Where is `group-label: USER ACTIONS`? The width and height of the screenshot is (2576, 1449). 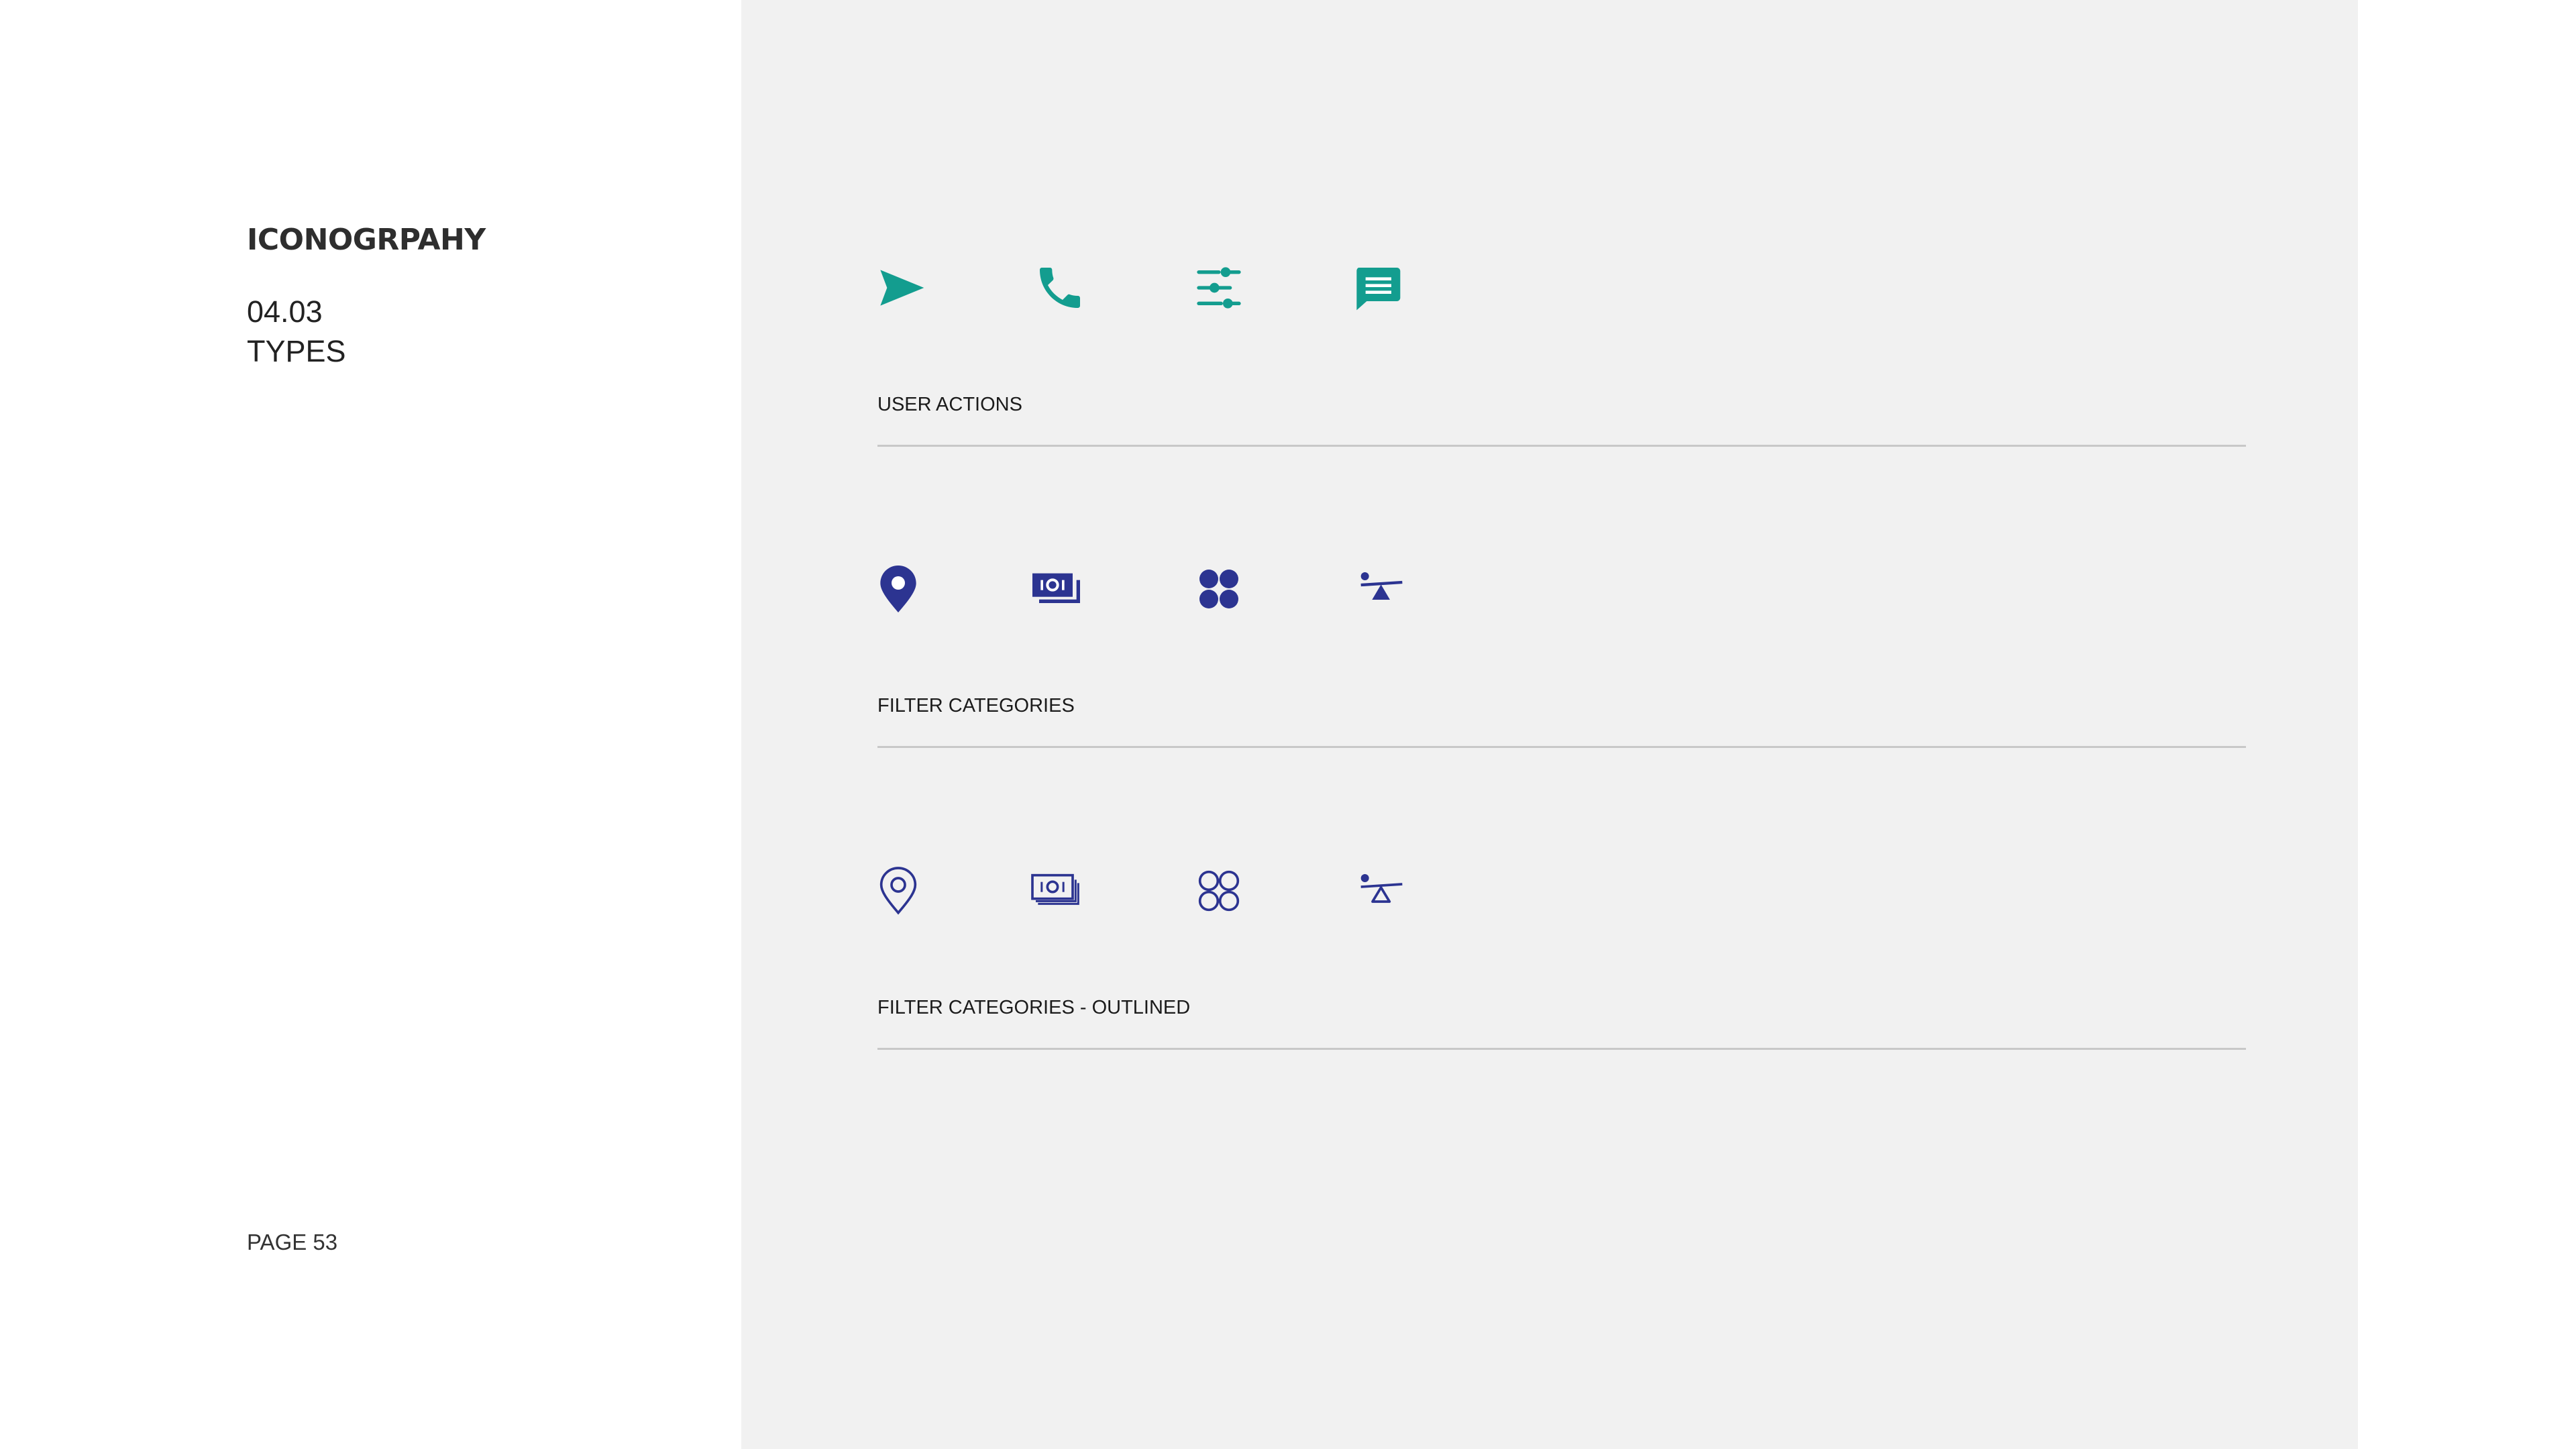 group-label: USER ACTIONS is located at coordinates (949, 404).